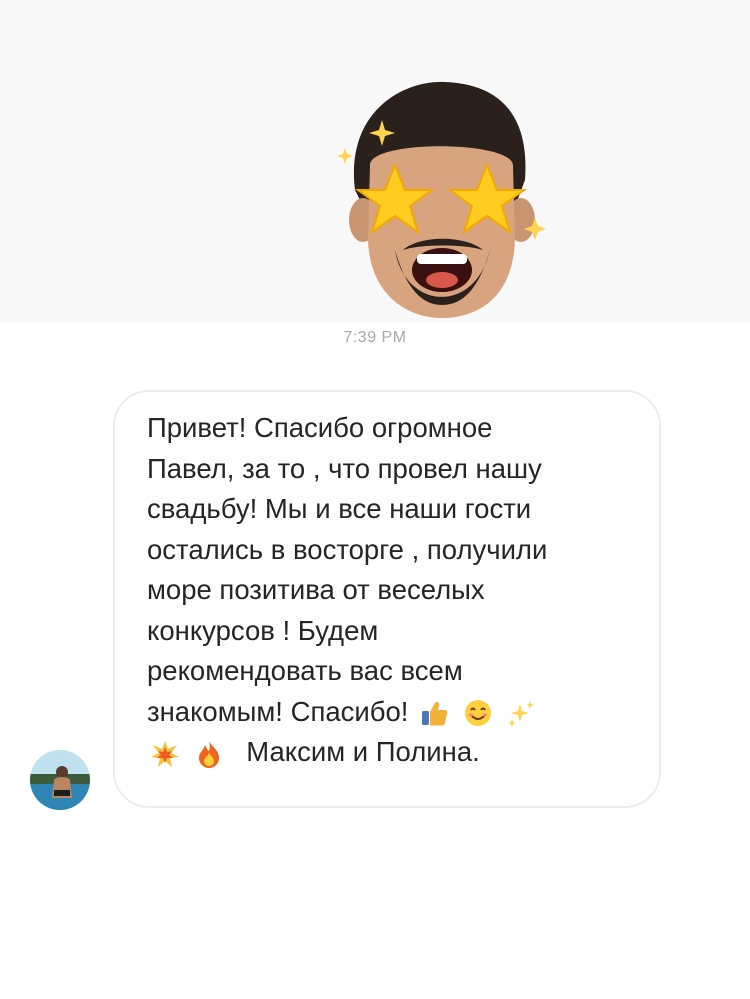 The image size is (750, 999). I want to click on message-line: Привет! Спасибо огромное, so click(320, 427).